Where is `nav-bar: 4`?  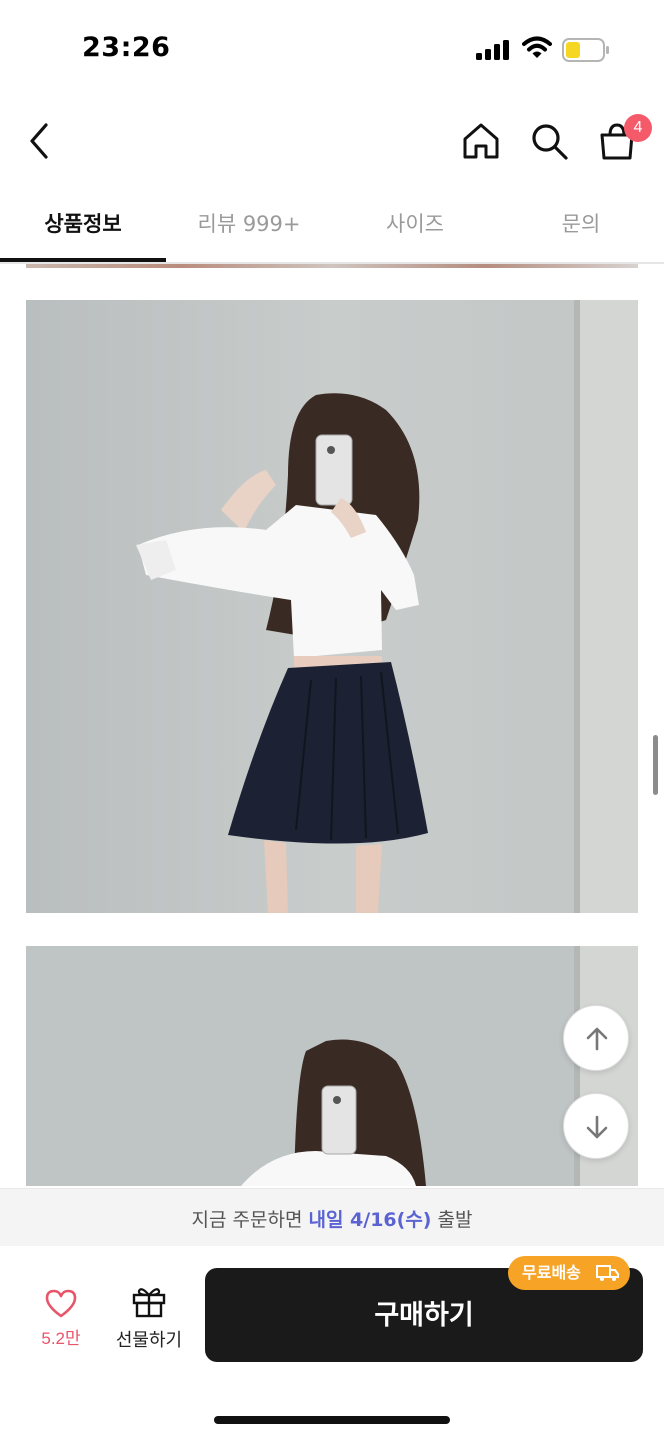 nav-bar: 4 is located at coordinates (332, 141).